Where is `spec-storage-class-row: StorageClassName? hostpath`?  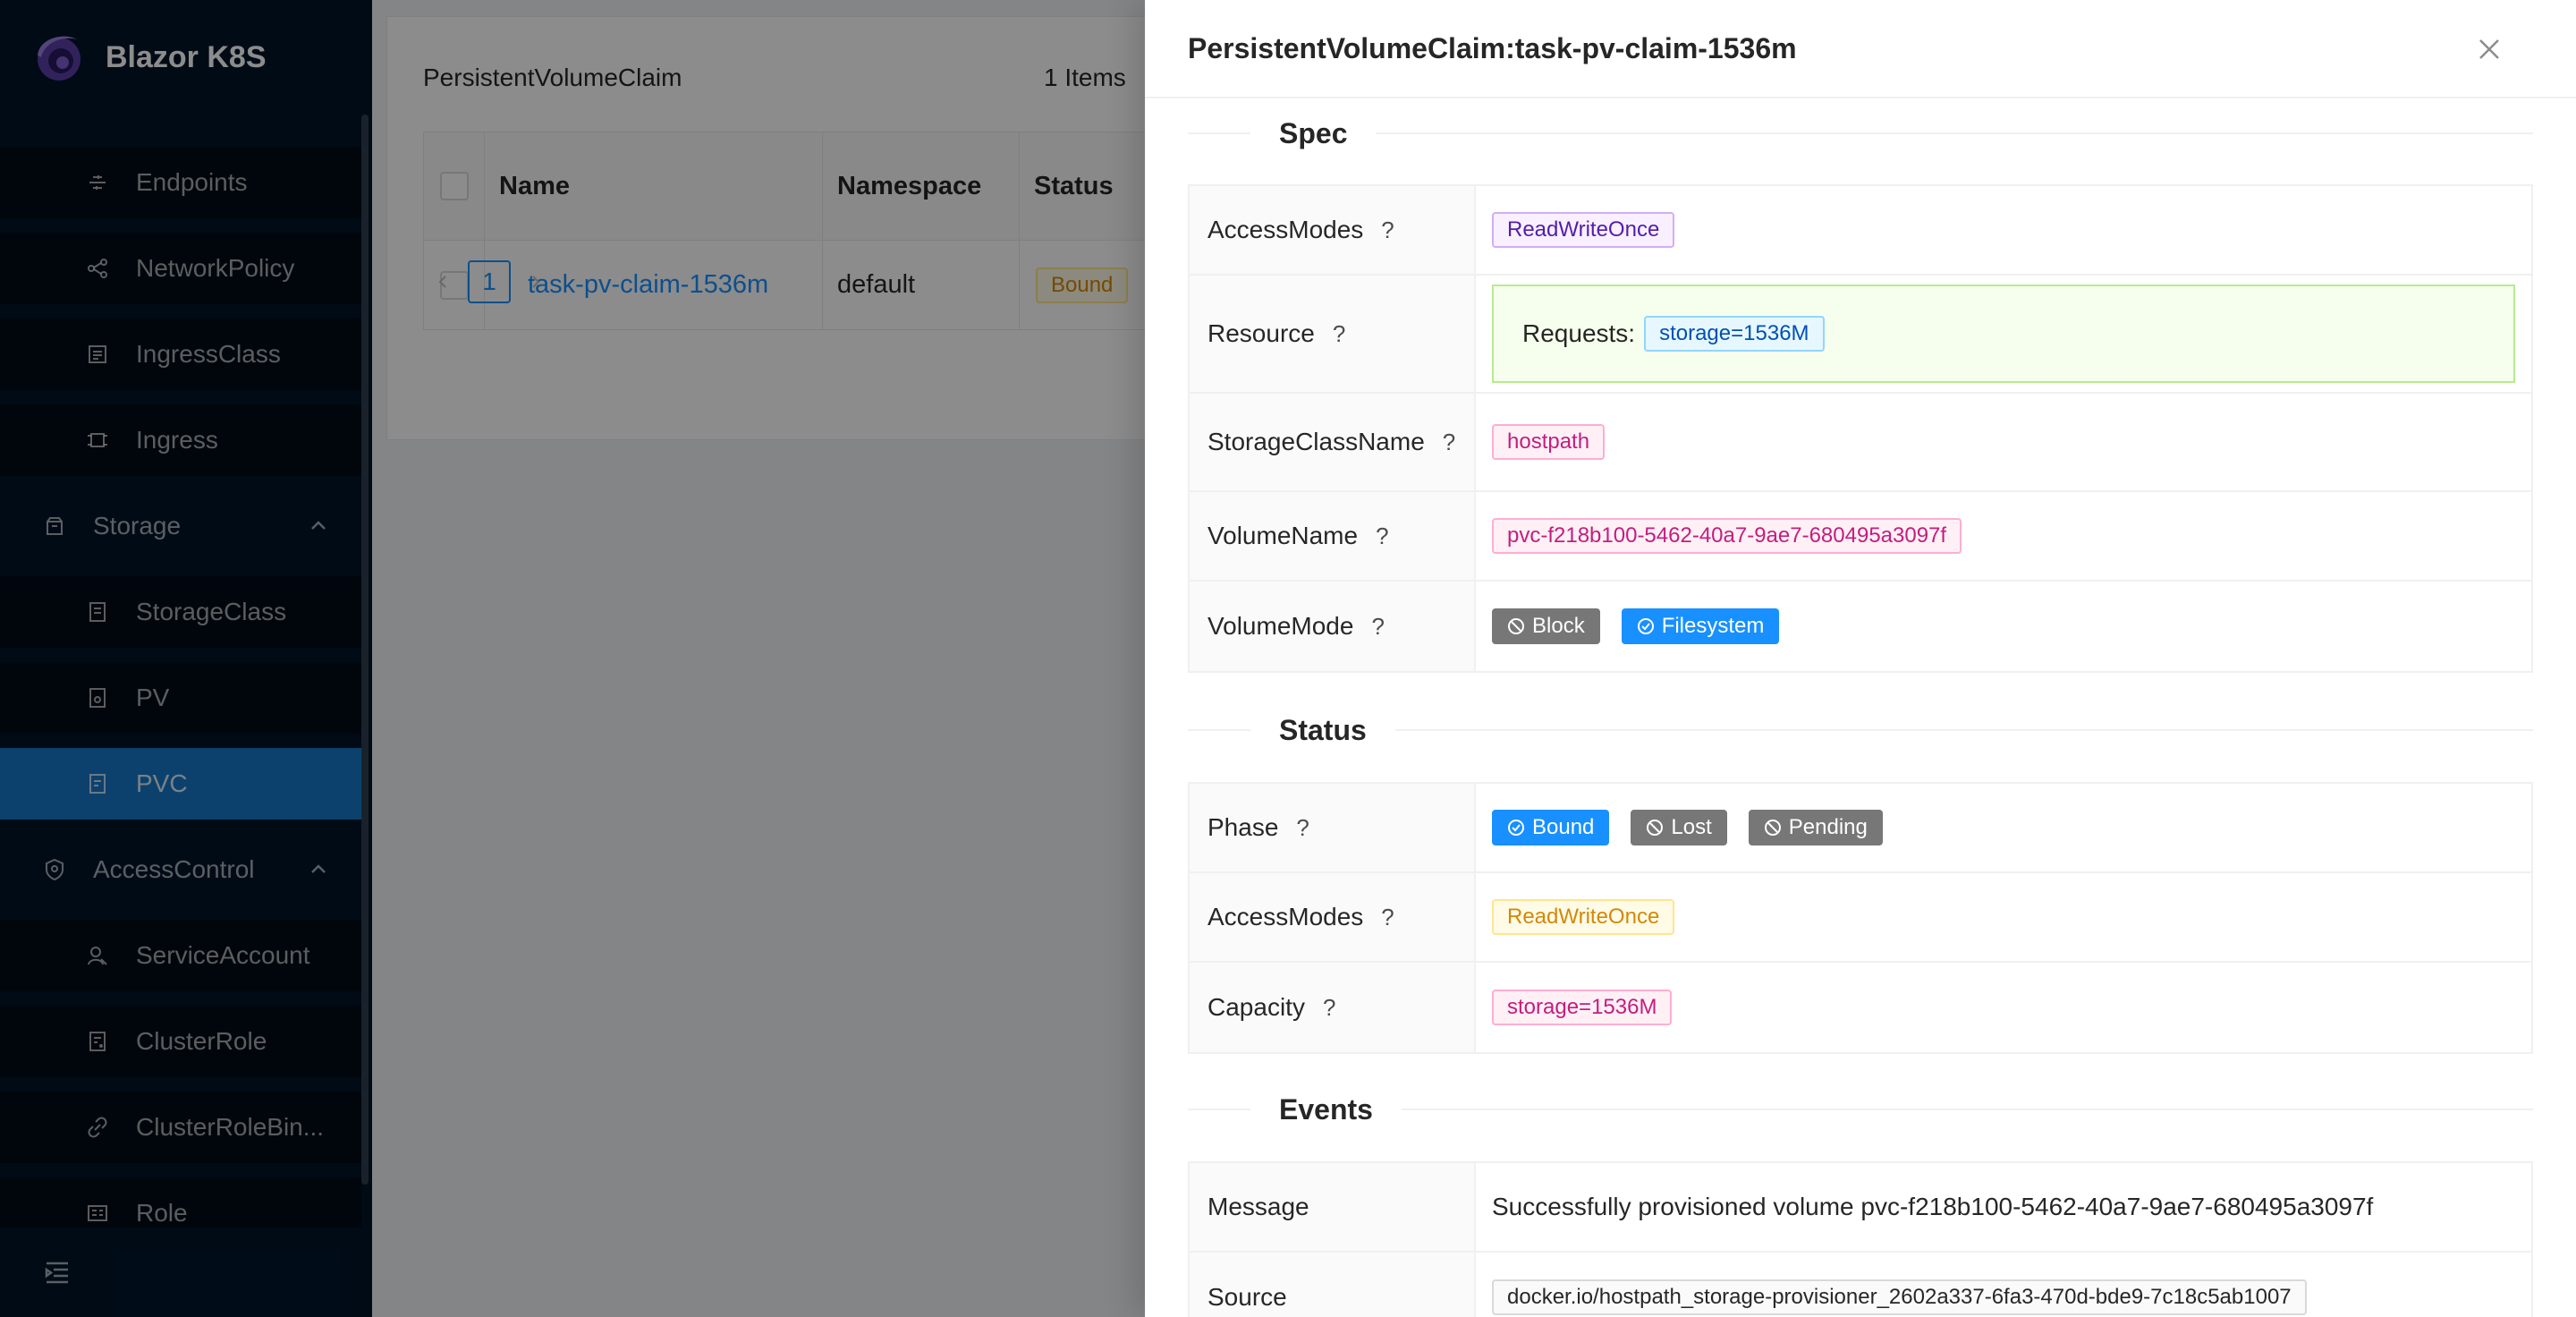
spec-storage-class-row: StorageClassName? hostpath is located at coordinates (1860, 443).